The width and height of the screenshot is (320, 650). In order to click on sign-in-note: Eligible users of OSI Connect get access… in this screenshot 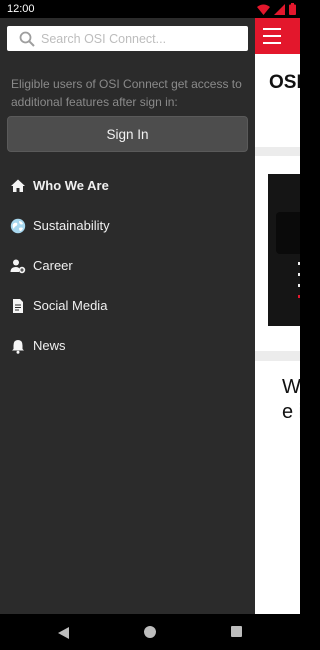, I will do `click(126, 93)`.